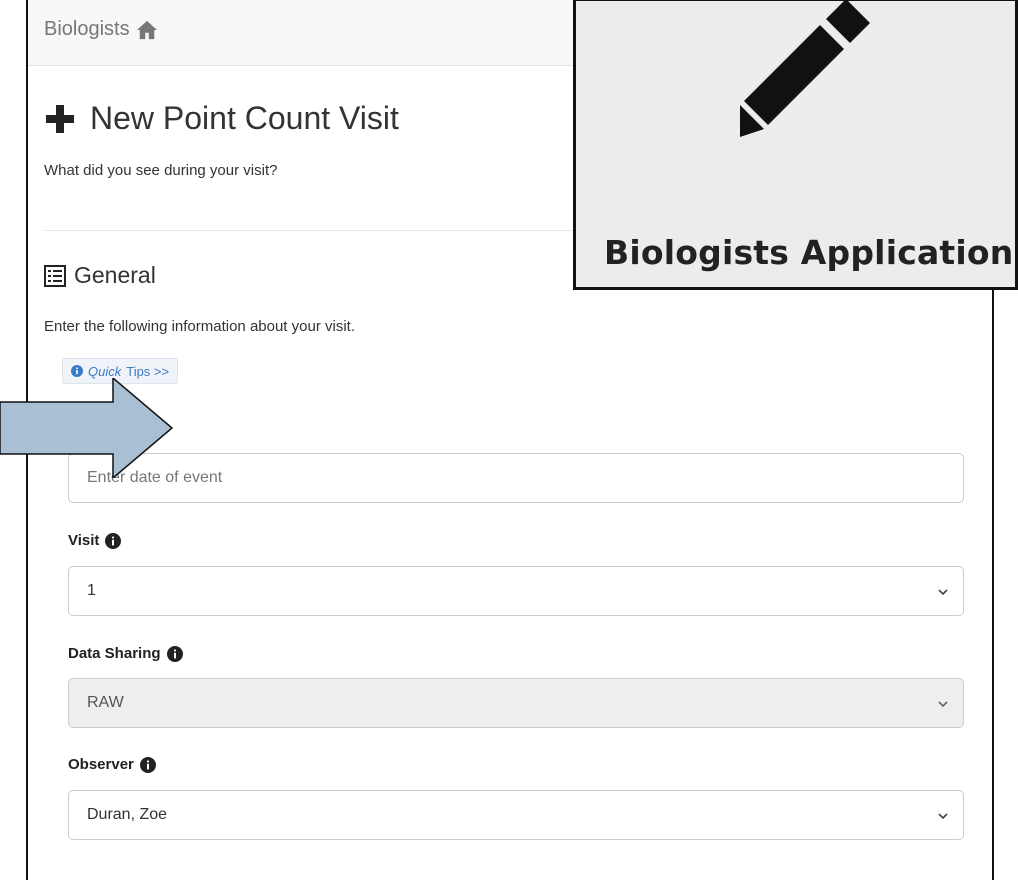 This screenshot has width=1018, height=880. I want to click on data-sharing-select: RAW, so click(516, 703).